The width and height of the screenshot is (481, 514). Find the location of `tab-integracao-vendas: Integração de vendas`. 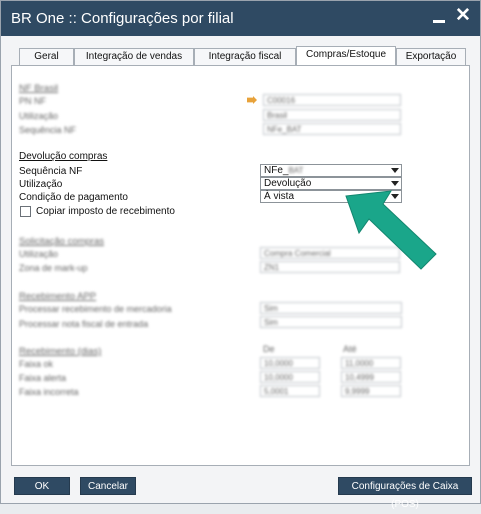

tab-integracao-vendas: Integração de vendas is located at coordinates (134, 56).